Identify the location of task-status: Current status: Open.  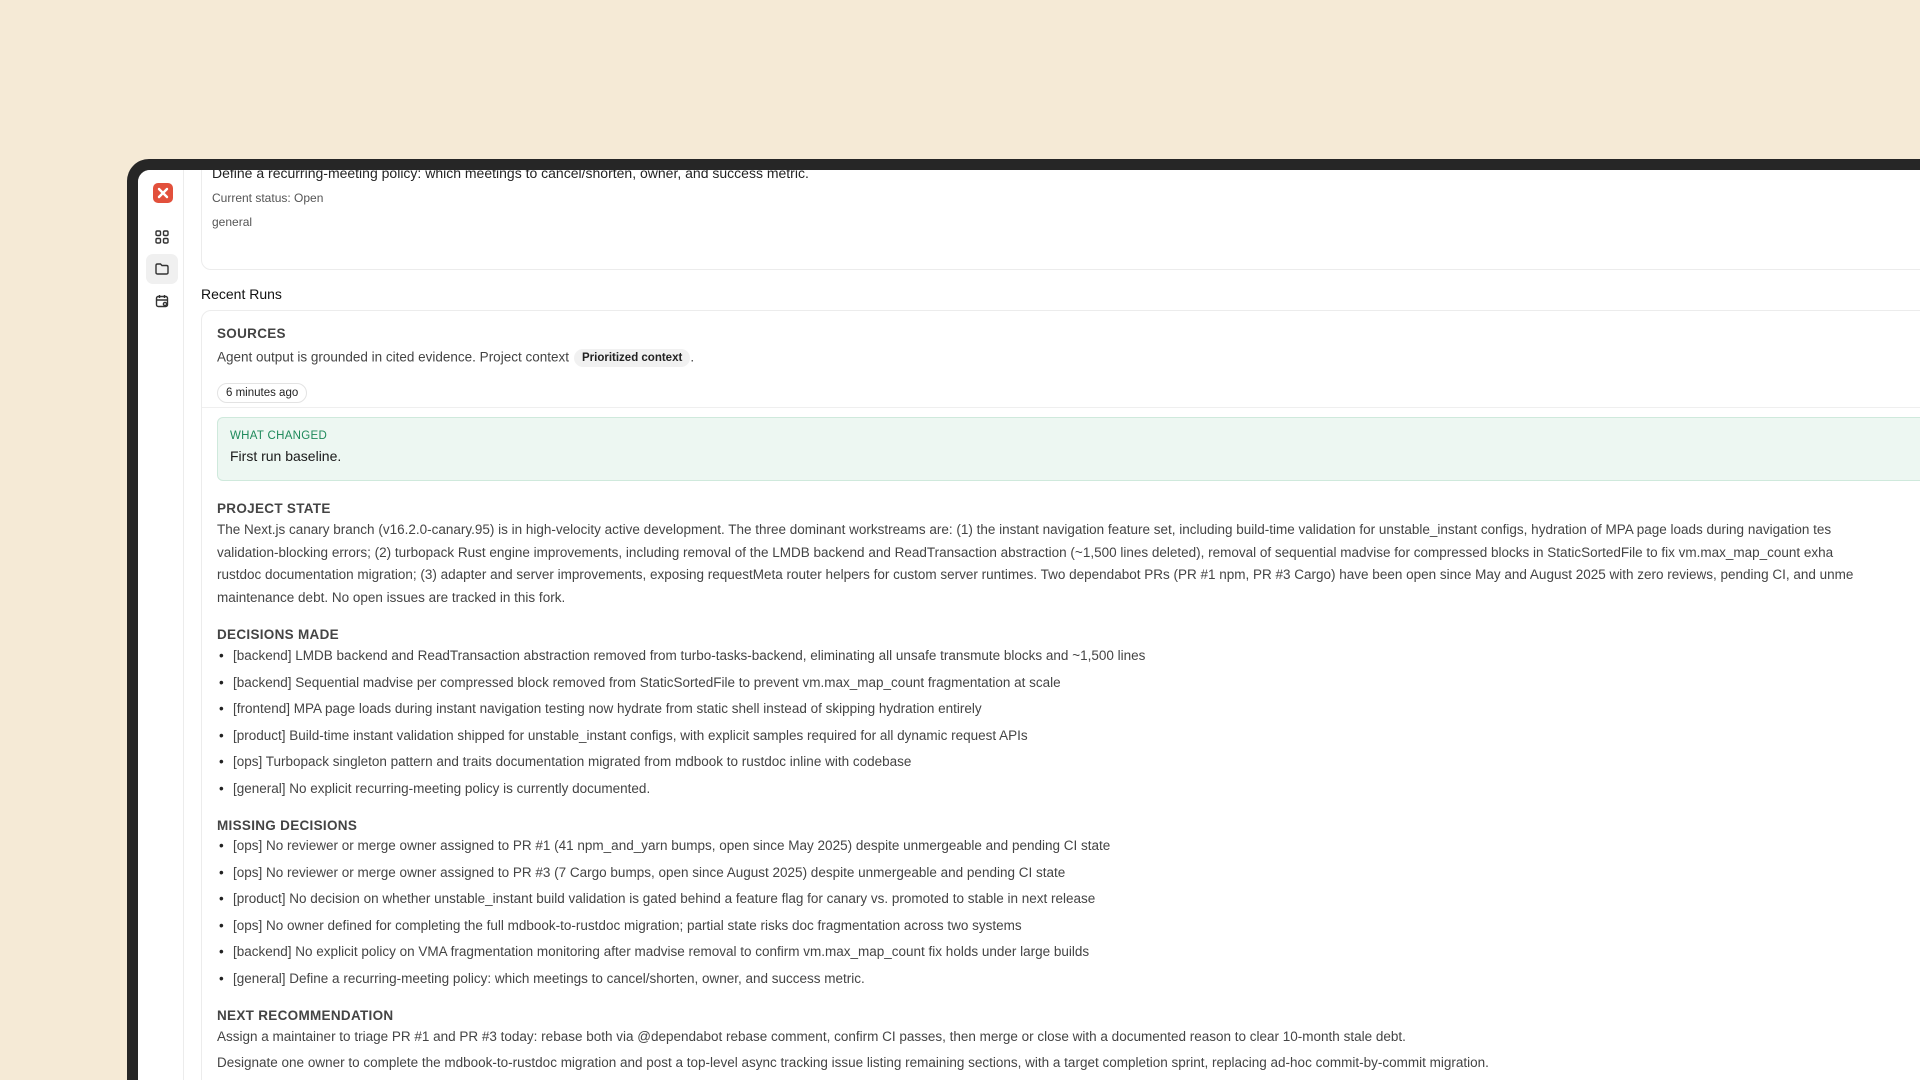
(268, 198).